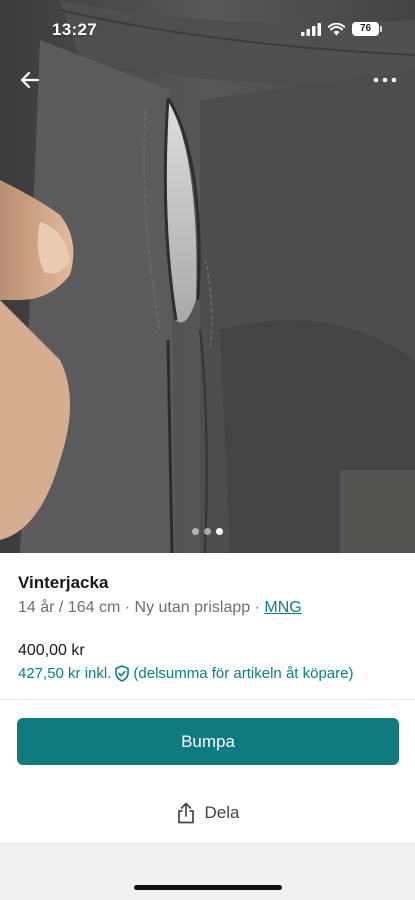 Image resolution: width=415 pixels, height=900 pixels. I want to click on buyer-protection-note: (delsumma för artikeln åt köpare), so click(243, 673).